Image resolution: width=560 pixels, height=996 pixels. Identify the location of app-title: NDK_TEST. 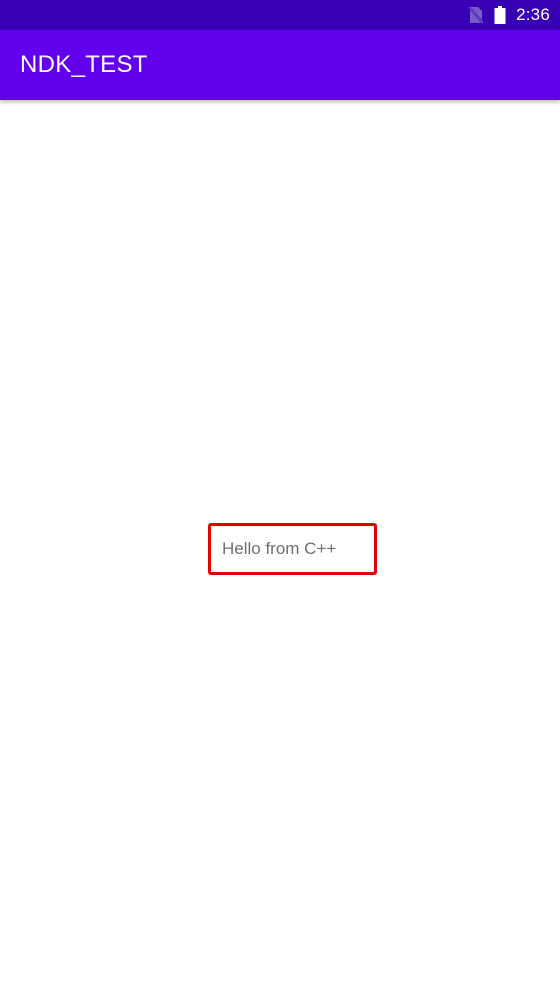
(84, 64).